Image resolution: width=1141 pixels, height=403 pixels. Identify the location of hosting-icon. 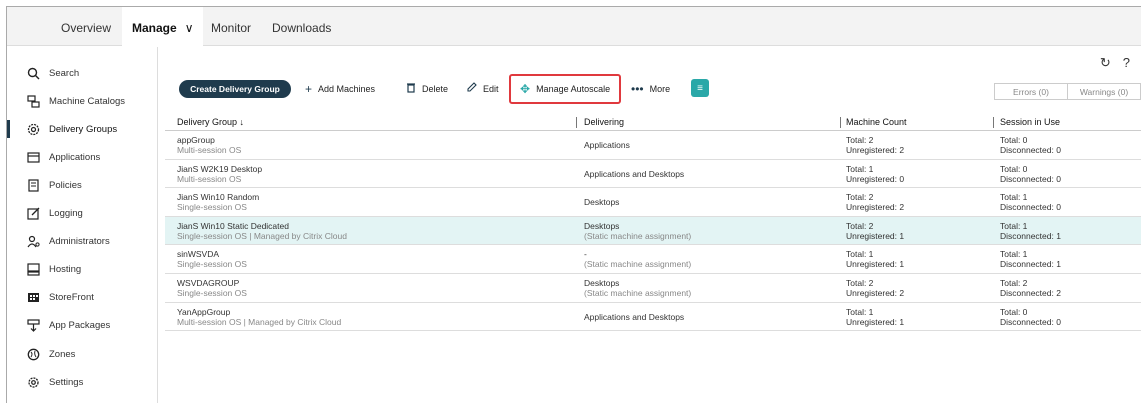
(33, 269).